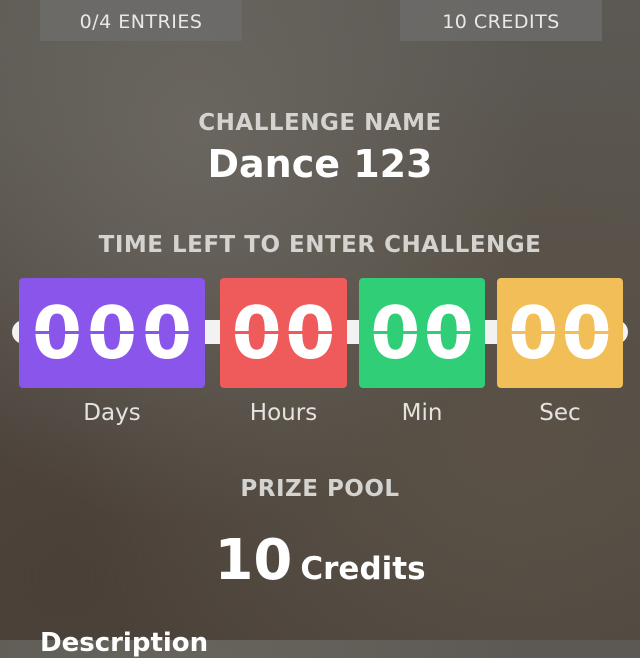  I want to click on challenge-name-label: CHALLENGE NAME, so click(320, 123).